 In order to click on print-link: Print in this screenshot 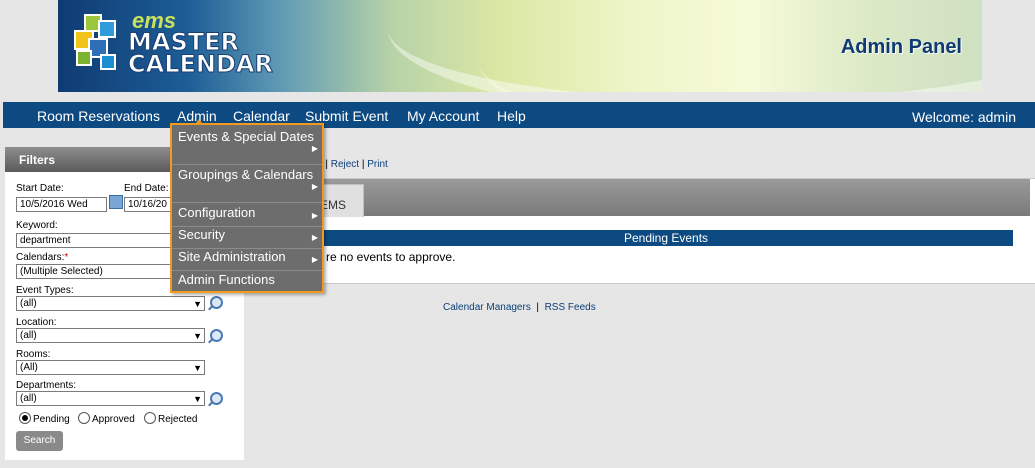, I will do `click(377, 164)`.